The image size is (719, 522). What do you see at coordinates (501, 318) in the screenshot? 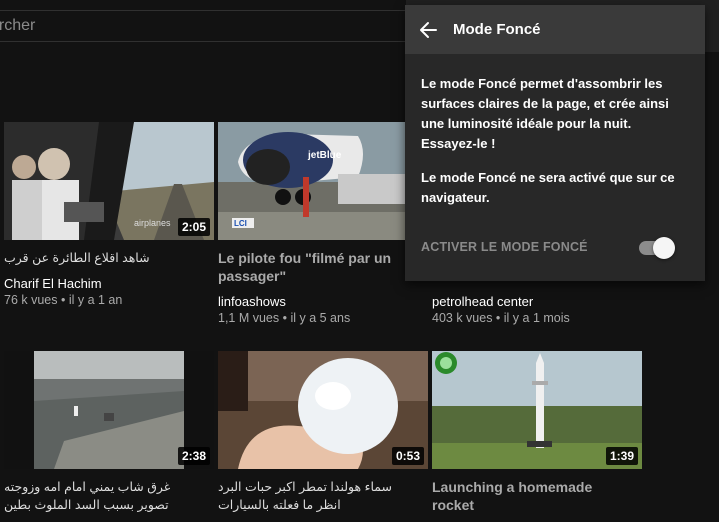
I see `video-meta: 403 k vues • il y a 1 mois` at bounding box center [501, 318].